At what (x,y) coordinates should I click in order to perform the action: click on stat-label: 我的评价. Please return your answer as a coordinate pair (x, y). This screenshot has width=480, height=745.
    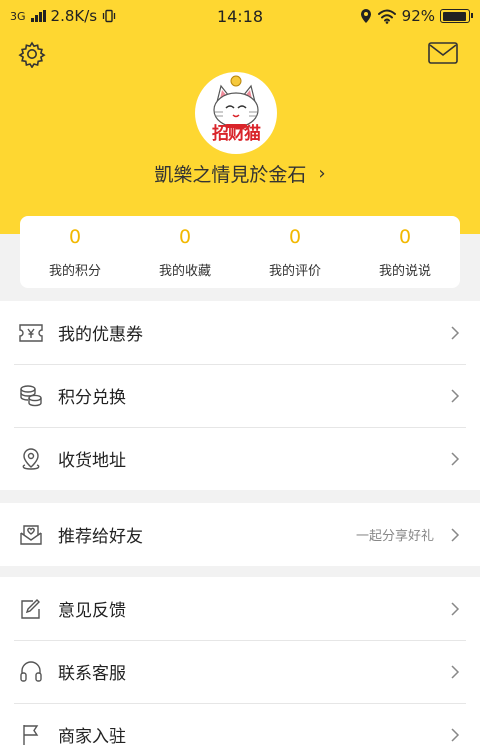
    Looking at the image, I should click on (294, 271).